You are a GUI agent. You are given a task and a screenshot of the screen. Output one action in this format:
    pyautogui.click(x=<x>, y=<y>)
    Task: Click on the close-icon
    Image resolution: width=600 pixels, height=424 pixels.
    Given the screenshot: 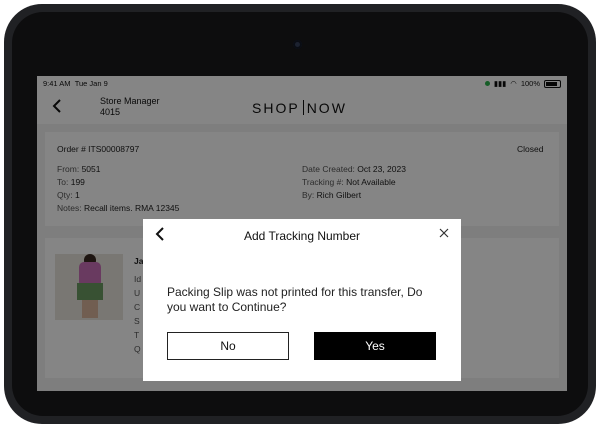 What is the action you would take?
    pyautogui.click(x=444, y=233)
    